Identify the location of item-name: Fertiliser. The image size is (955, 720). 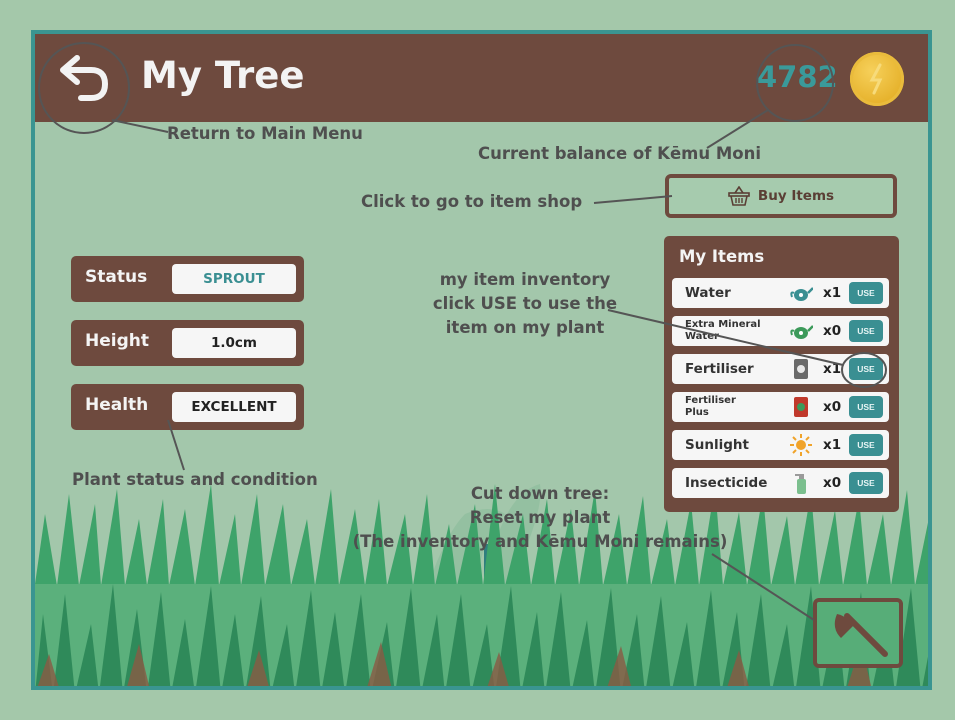
(719, 369).